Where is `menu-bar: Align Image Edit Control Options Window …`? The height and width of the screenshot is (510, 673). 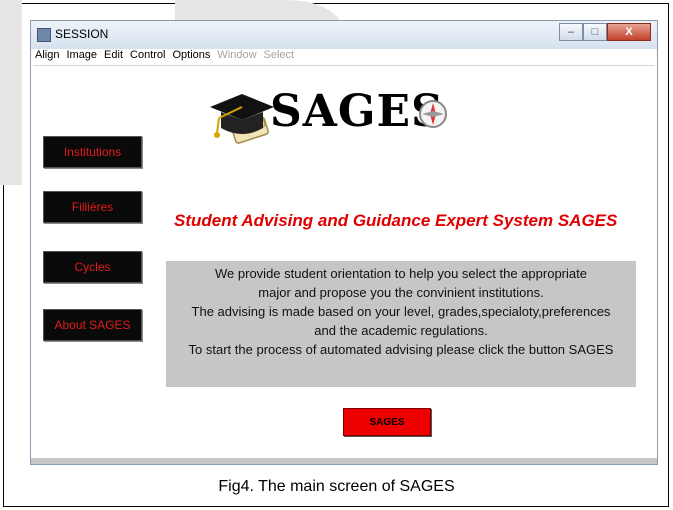 menu-bar: Align Image Edit Control Options Window … is located at coordinates (344, 57).